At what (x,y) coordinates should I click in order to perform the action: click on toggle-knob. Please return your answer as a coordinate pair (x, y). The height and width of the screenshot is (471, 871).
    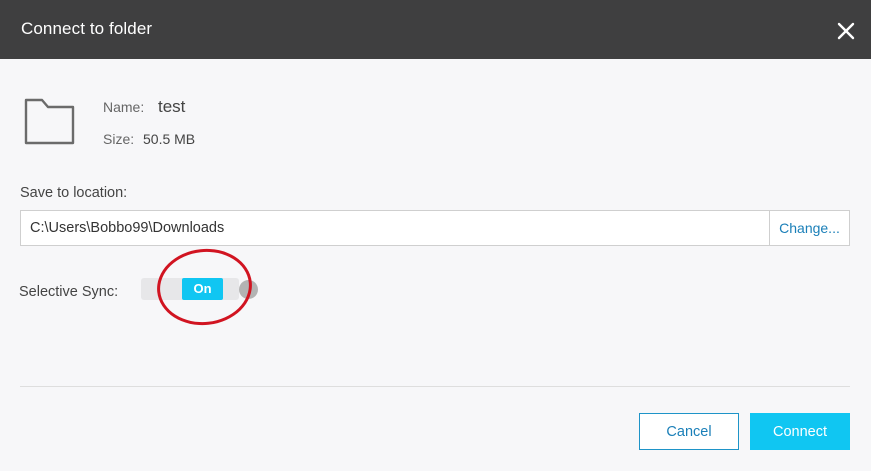
    Looking at the image, I should click on (248, 289).